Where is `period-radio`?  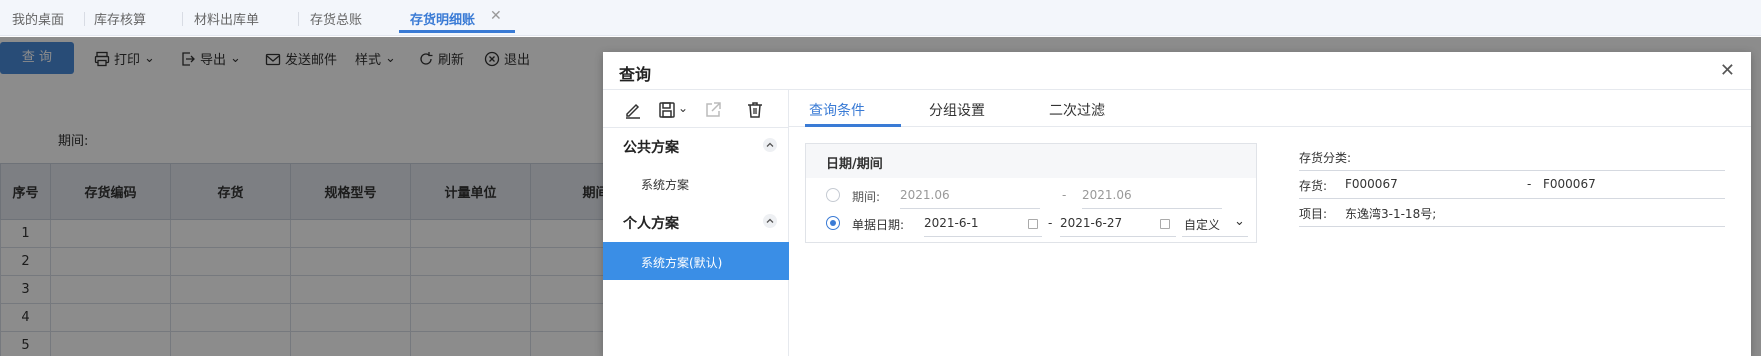 period-radio is located at coordinates (833, 195).